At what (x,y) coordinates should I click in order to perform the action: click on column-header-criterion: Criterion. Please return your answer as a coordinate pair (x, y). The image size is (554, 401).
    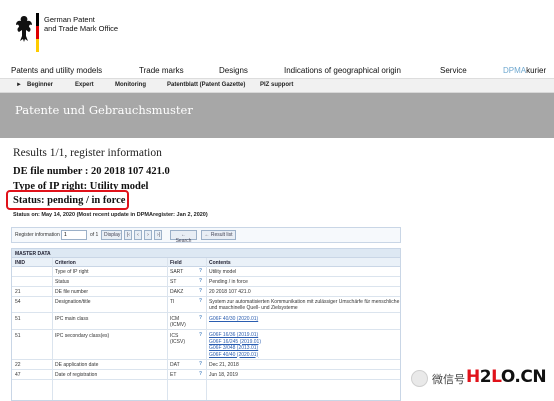
    Looking at the image, I should click on (65, 263).